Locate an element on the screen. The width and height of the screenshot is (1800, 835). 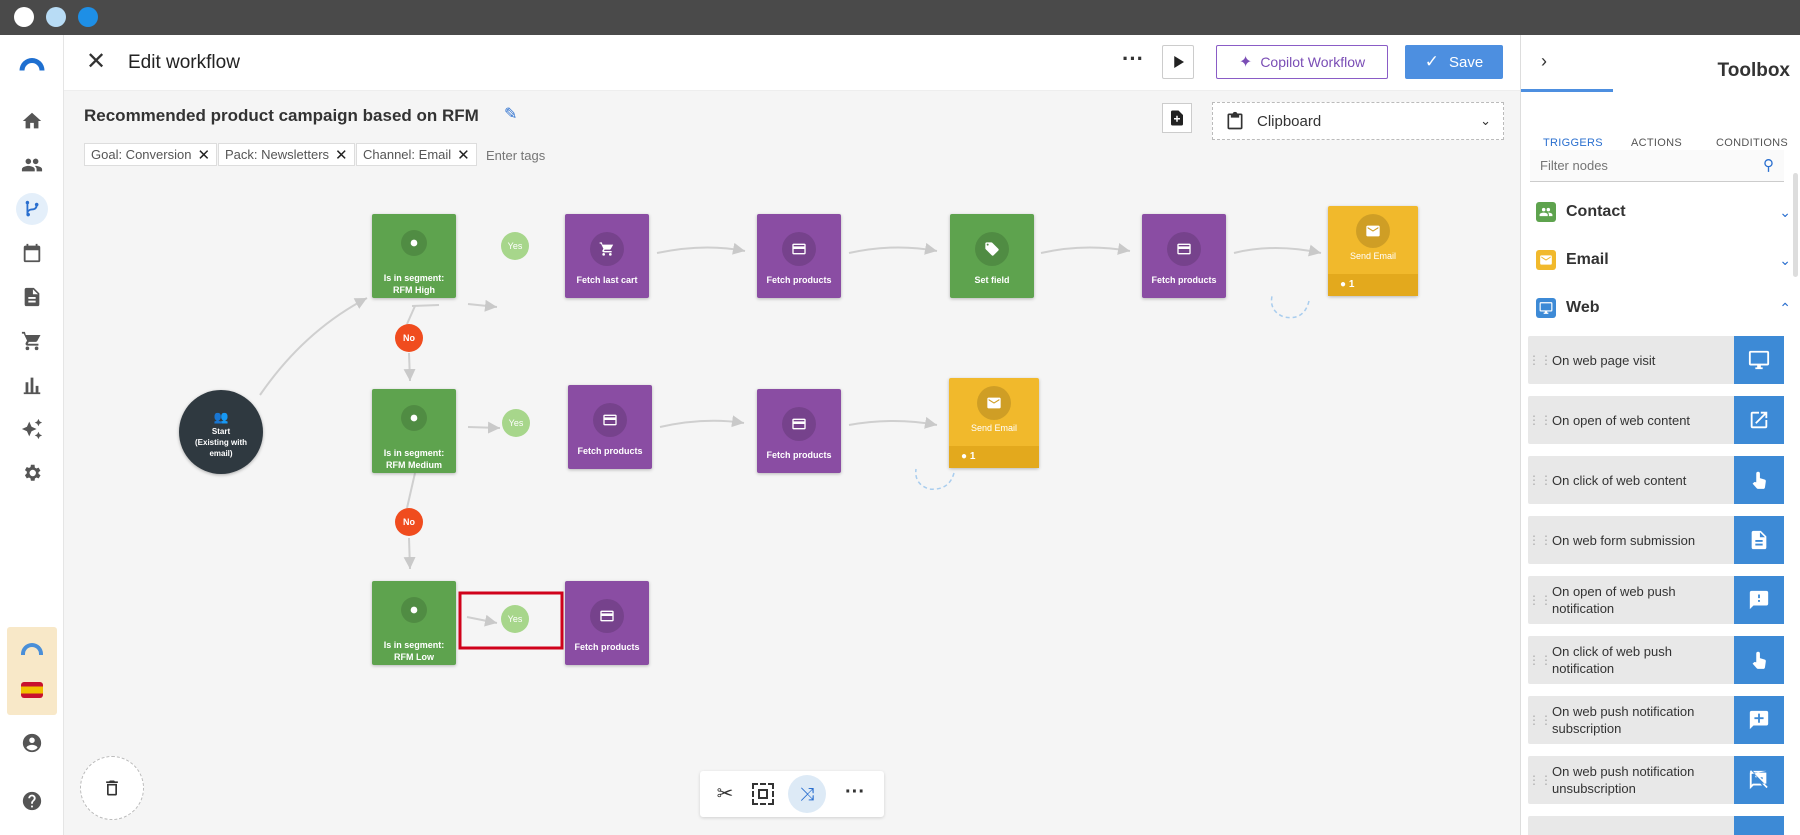
tag-channel: Channel: Email ✕ is located at coordinates (416, 154).